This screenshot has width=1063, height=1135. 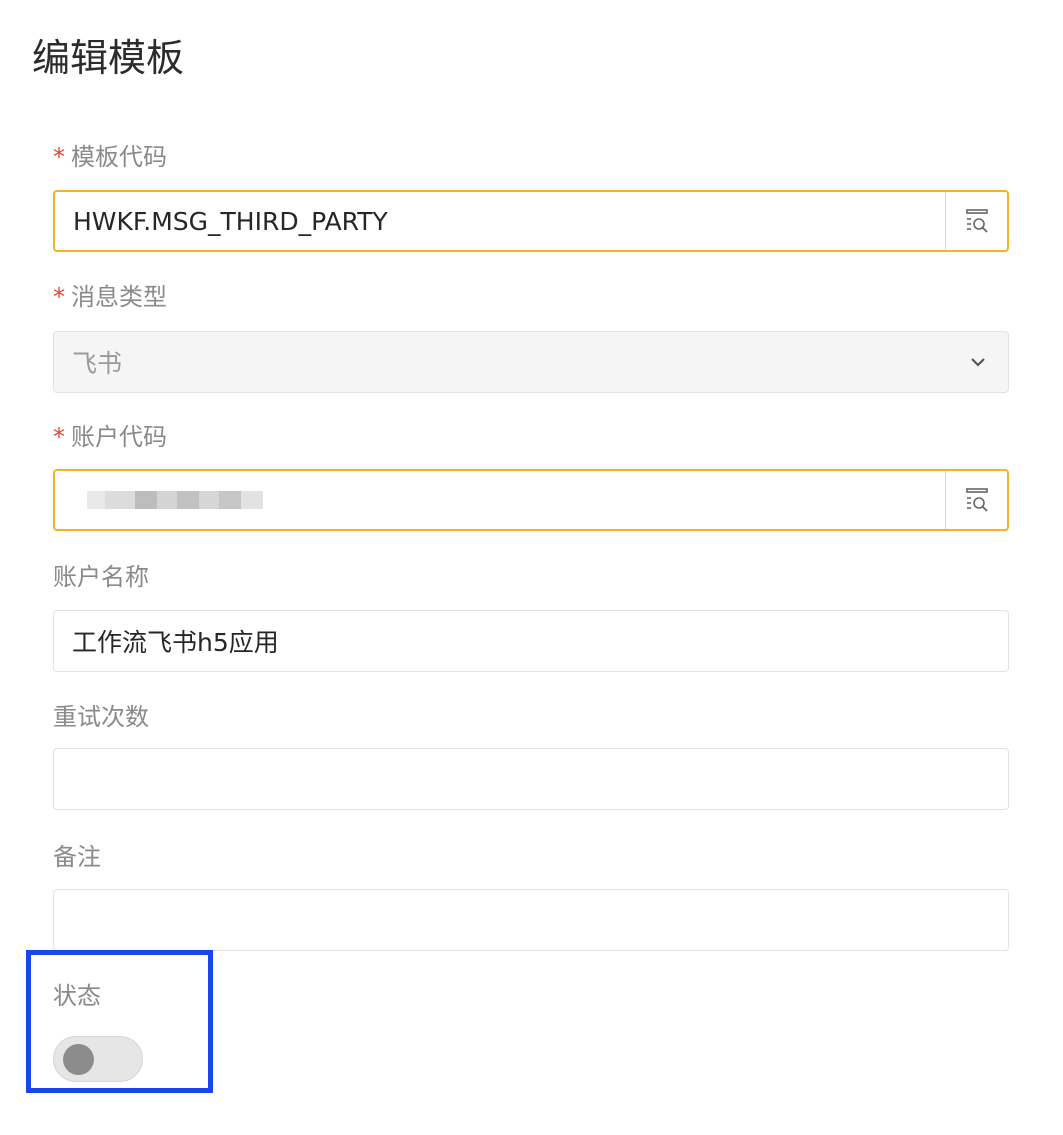 What do you see at coordinates (119, 1021) in the screenshot?
I see `highlight-box` at bounding box center [119, 1021].